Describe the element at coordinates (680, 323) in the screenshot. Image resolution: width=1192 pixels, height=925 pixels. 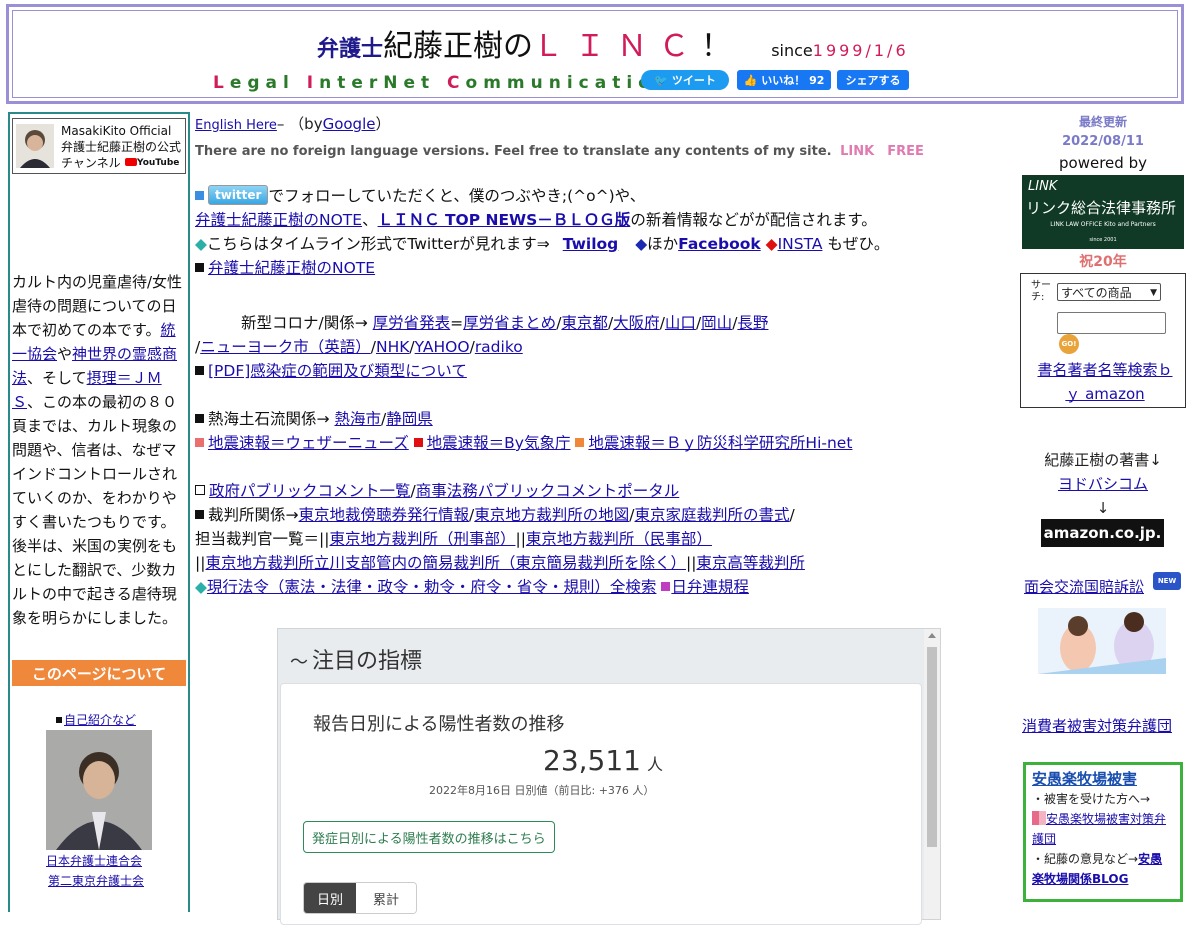
I see `corona-link-yamaguchi: 山口` at that location.